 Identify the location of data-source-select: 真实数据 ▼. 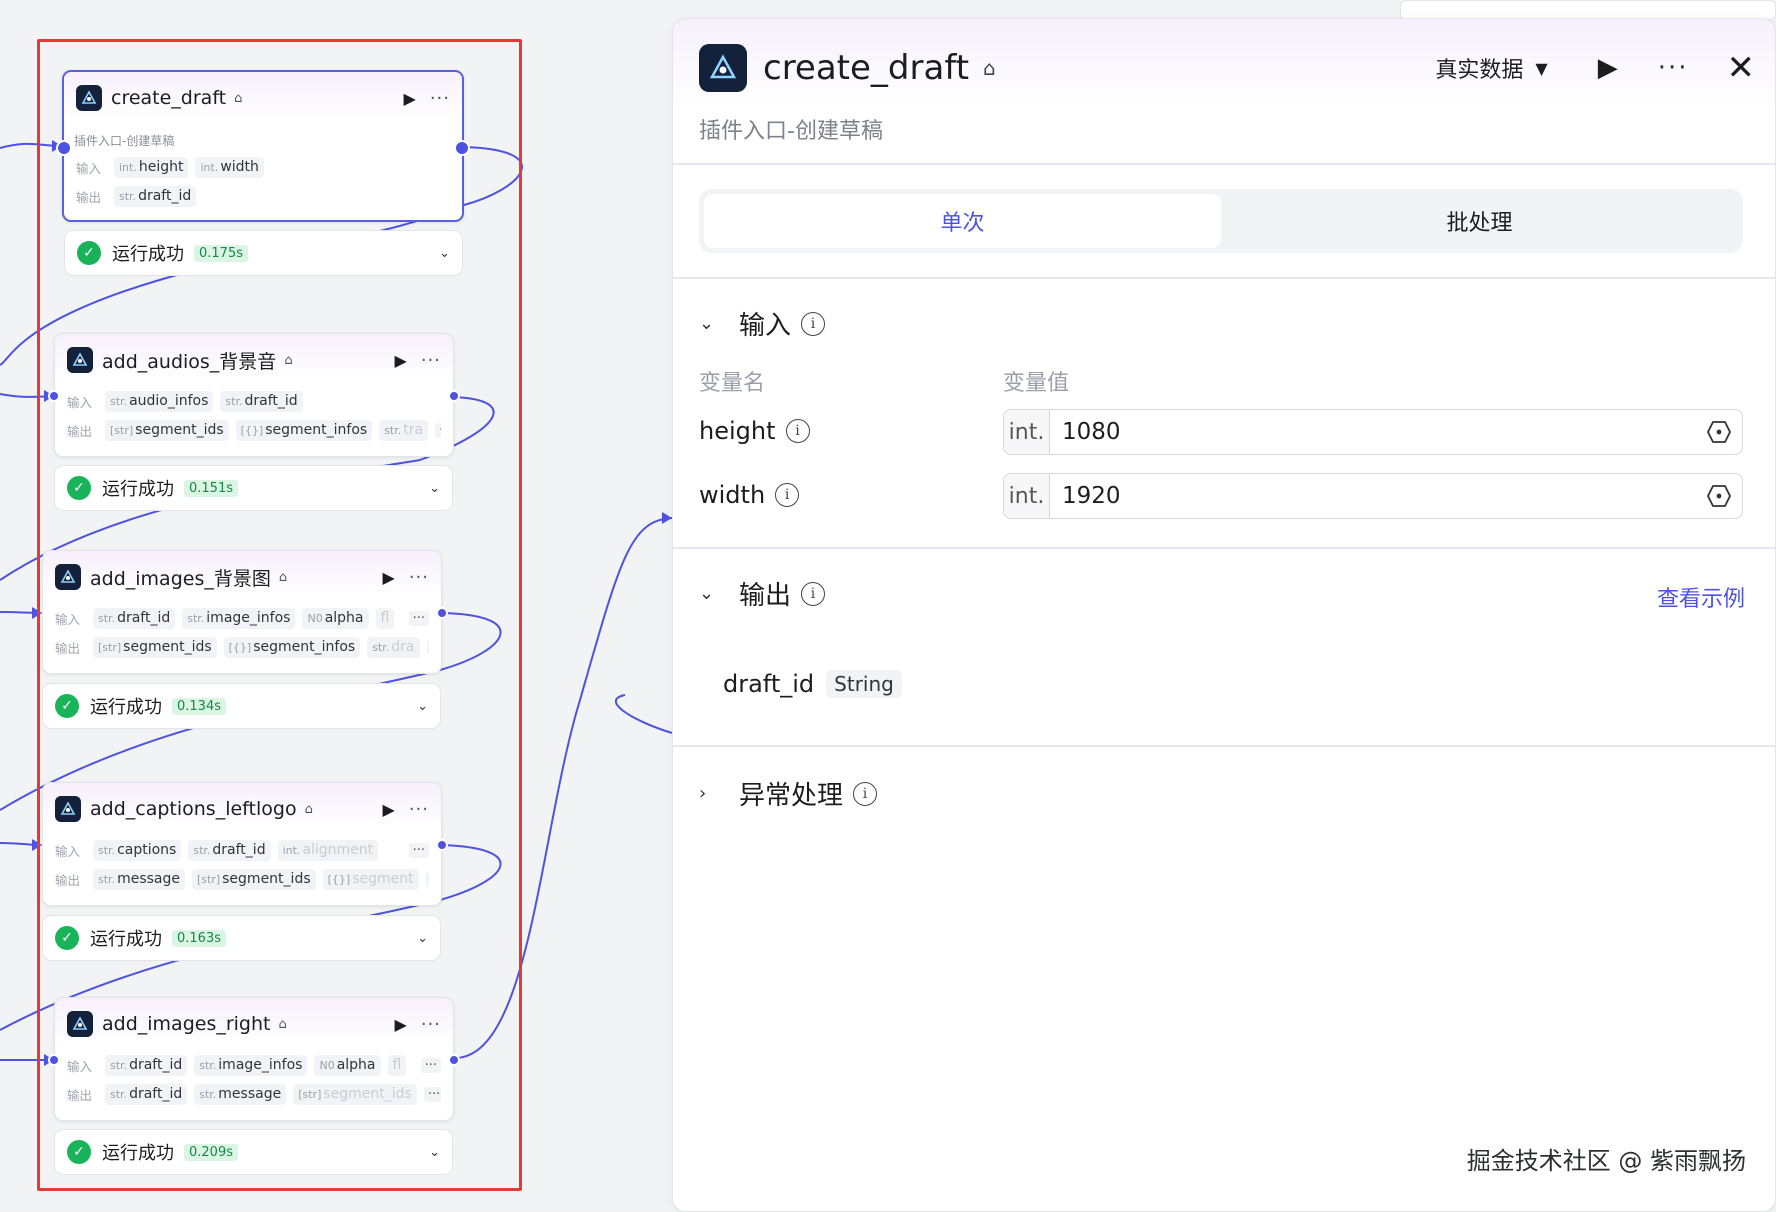
(1491, 68).